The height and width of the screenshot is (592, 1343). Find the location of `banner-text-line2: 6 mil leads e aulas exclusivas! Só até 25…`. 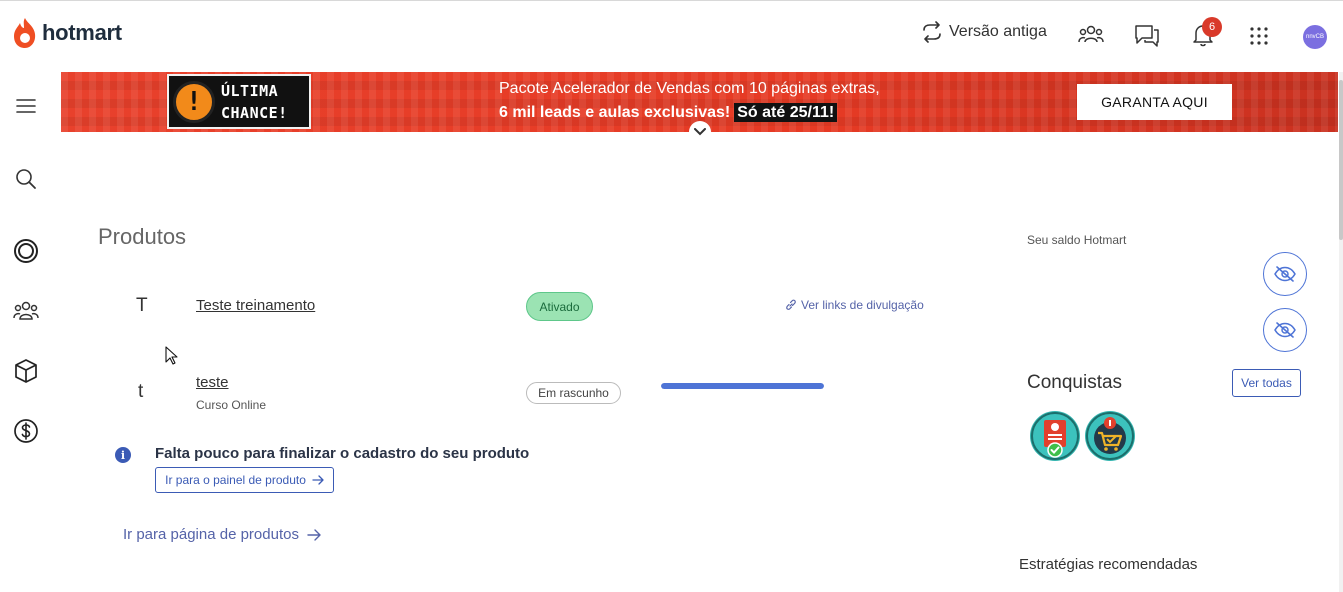

banner-text-line2: 6 mil leads e aulas exclusivas! Só até 25… is located at coordinates (668, 112).